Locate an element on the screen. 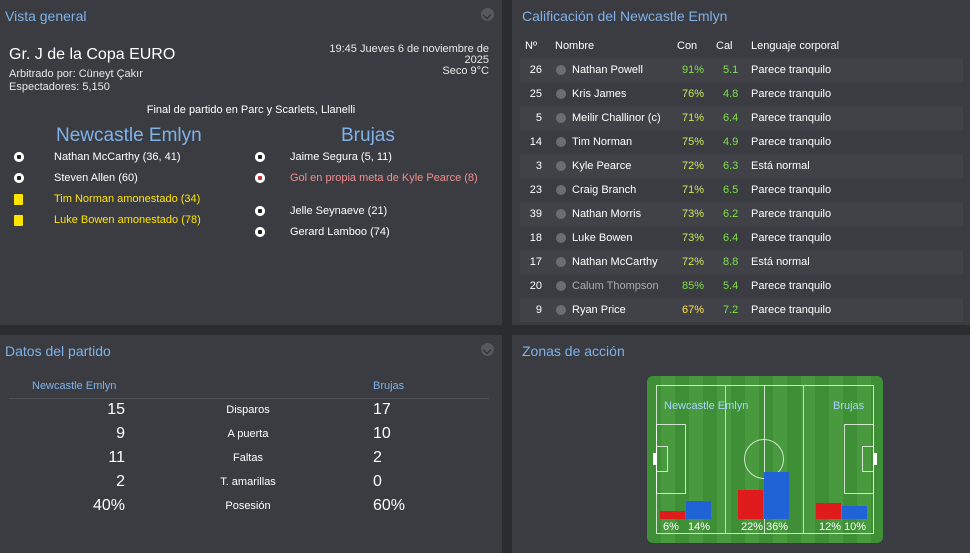 The height and width of the screenshot is (553, 970). home-team-name: Newcastle Emlyn is located at coordinates (129, 136).